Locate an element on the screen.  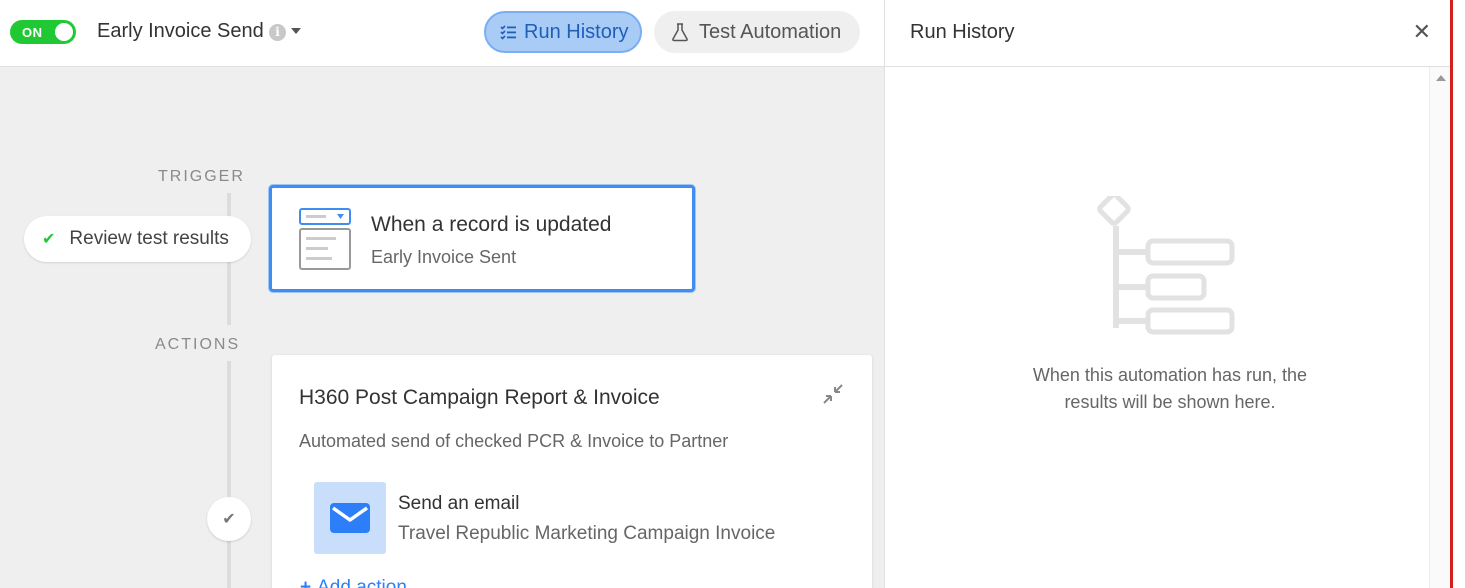
add-action-label: Add action is located at coordinates (362, 582).